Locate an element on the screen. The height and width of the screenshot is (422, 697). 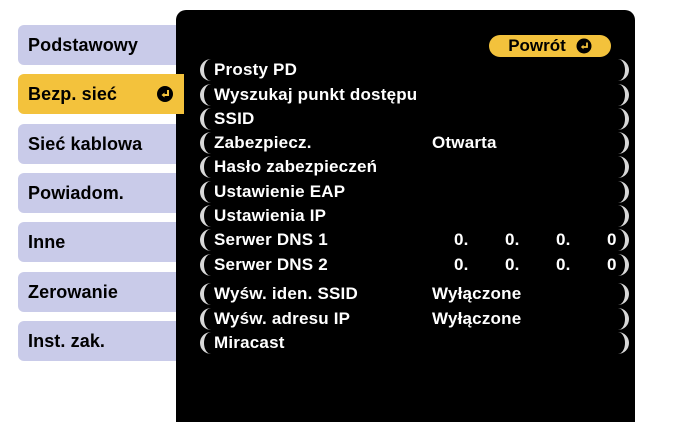
menu-item-wysw-ip: Wyśw. adresu IP Wyłączone is located at coordinates (414, 319).